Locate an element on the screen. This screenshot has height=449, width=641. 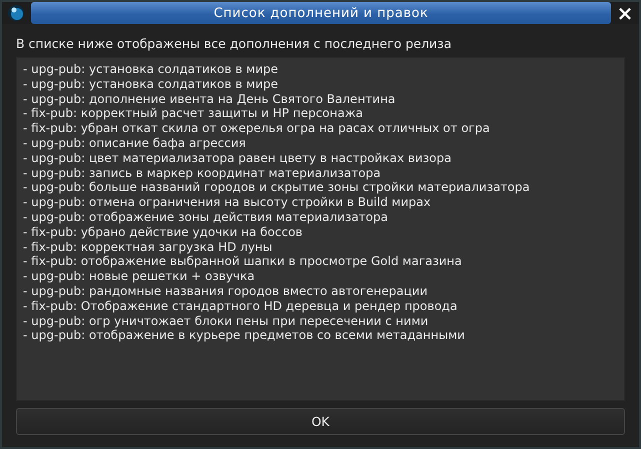
change-entry: - fix-pub: убрано действие удочки на боссов is located at coordinates (163, 232).